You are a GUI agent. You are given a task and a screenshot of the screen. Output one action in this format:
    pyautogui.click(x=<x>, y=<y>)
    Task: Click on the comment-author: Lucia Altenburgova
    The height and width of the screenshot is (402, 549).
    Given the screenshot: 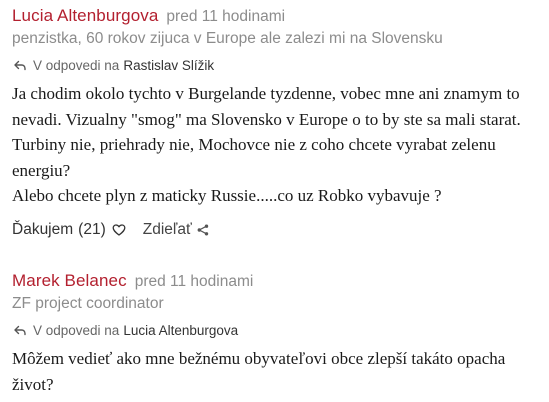 What is the action you would take?
    pyautogui.click(x=85, y=16)
    